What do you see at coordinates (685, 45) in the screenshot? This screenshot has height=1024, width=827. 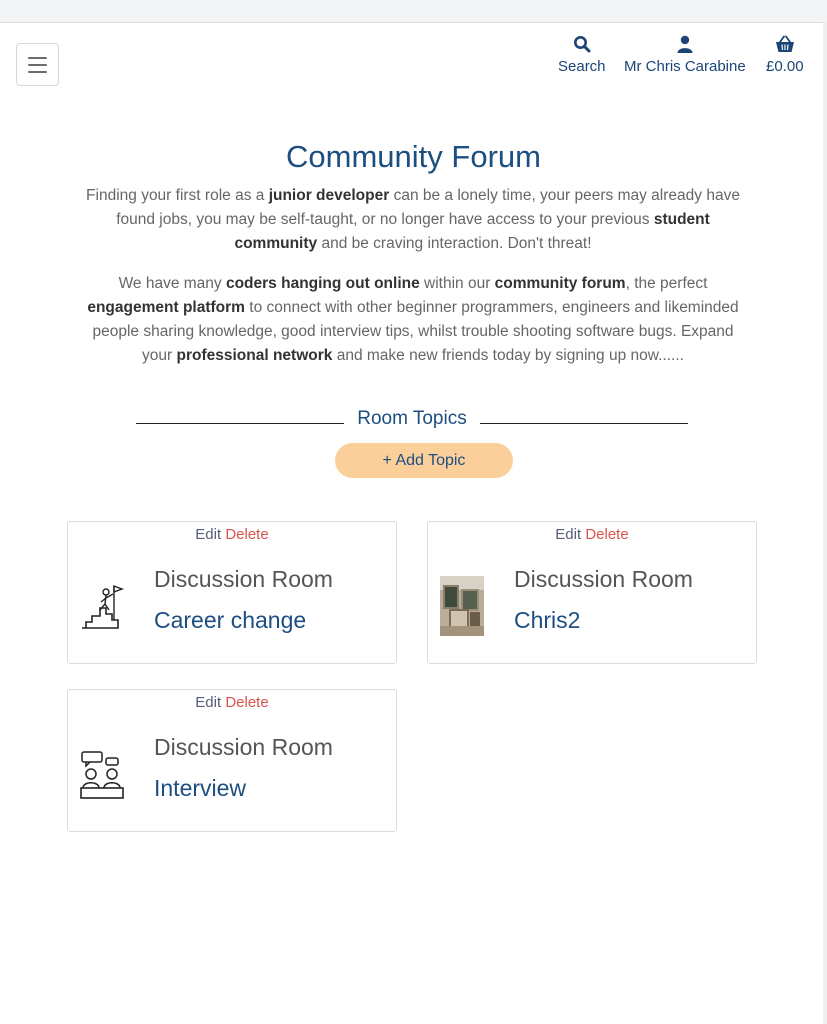 I see `user-icon` at bounding box center [685, 45].